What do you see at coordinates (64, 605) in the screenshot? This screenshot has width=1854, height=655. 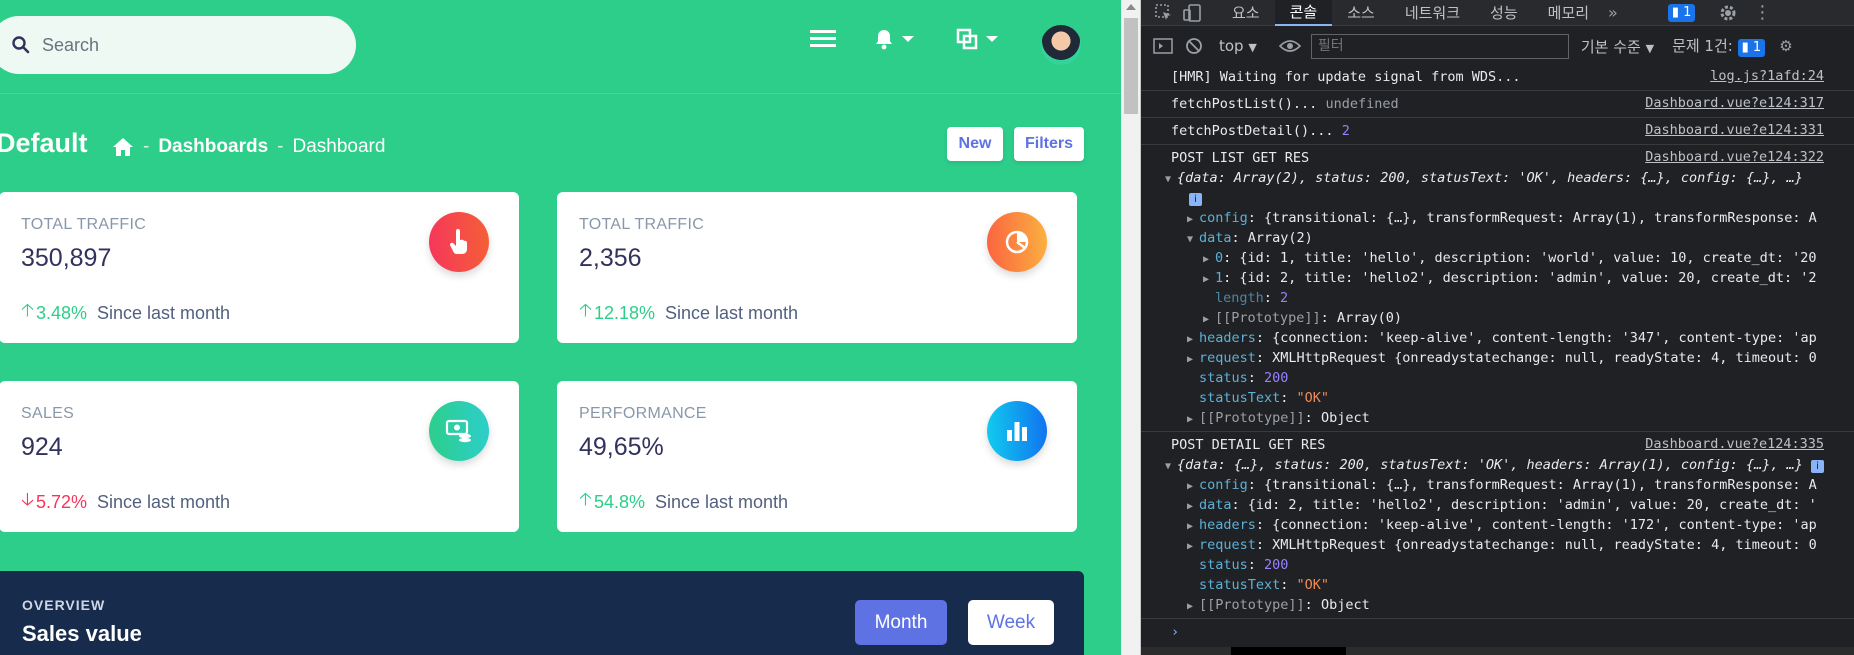 I see `overview-label: OVERVIEW` at bounding box center [64, 605].